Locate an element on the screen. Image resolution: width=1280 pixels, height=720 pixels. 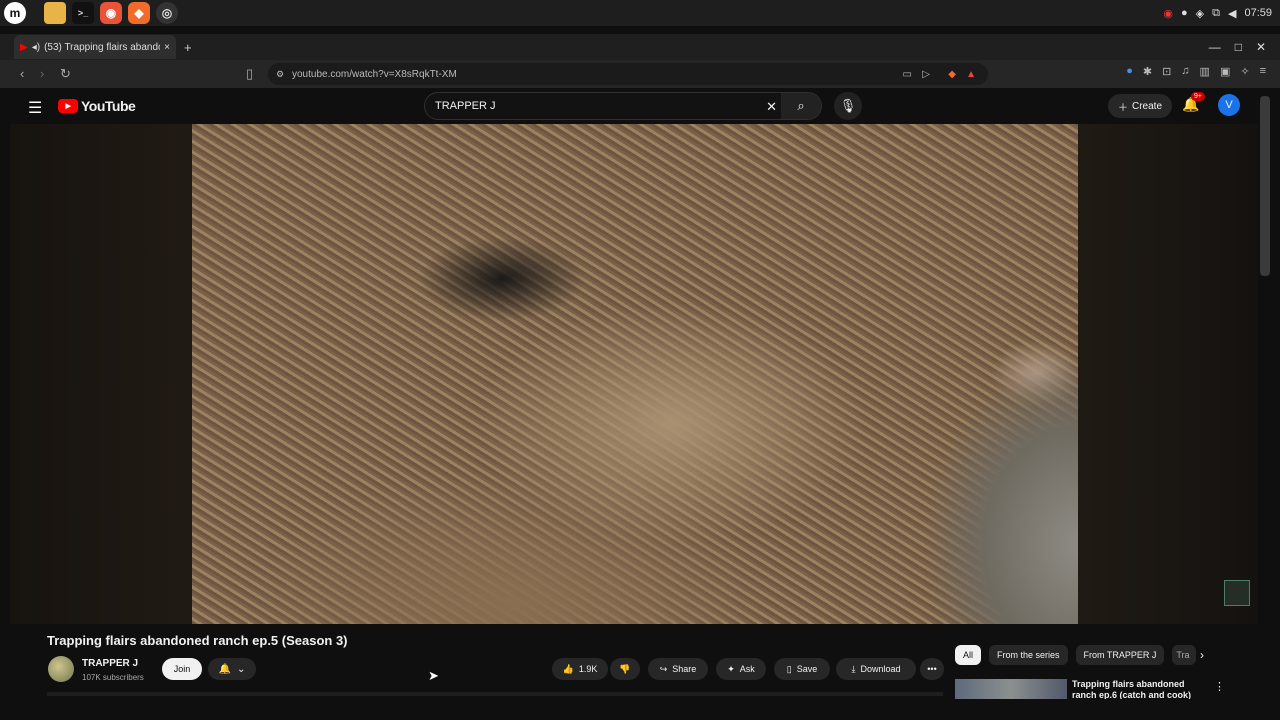
dislike-button: 👎 is located at coordinates (625, 669).